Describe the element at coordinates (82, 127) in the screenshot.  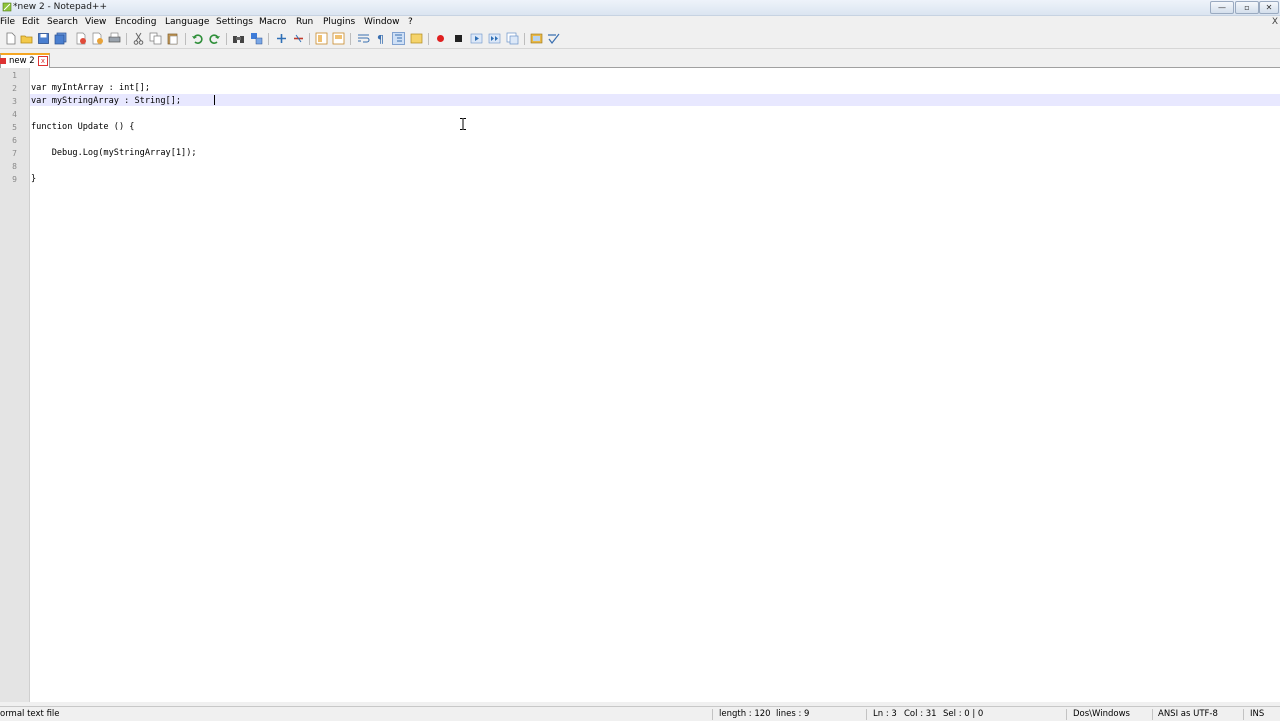
I see `code-line: function Update () {` at that location.